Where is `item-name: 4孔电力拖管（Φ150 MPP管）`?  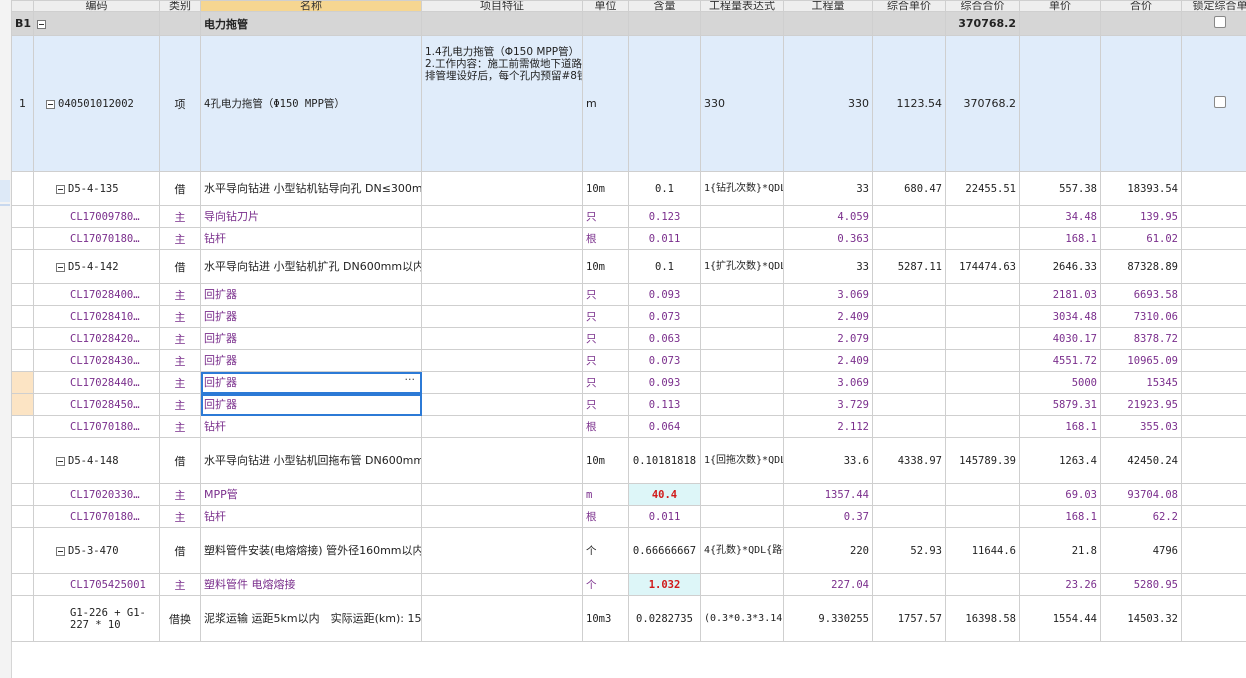 item-name: 4孔电力拖管（Φ150 MPP管） is located at coordinates (311, 103).